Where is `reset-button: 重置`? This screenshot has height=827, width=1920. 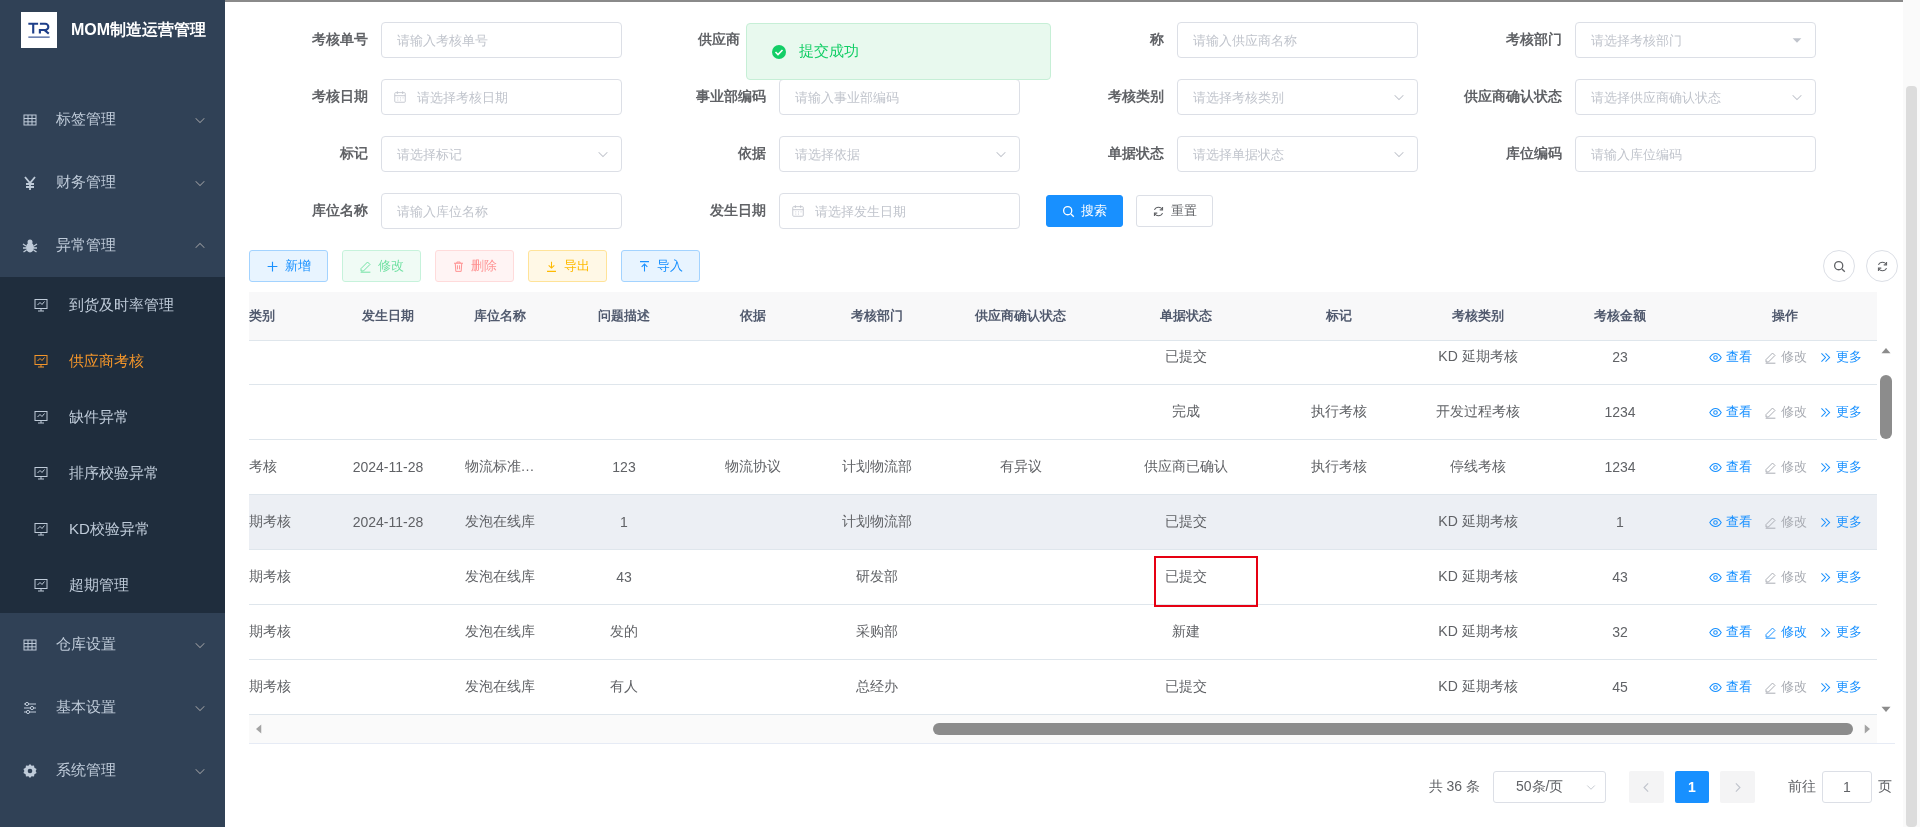 reset-button: 重置 is located at coordinates (1174, 211).